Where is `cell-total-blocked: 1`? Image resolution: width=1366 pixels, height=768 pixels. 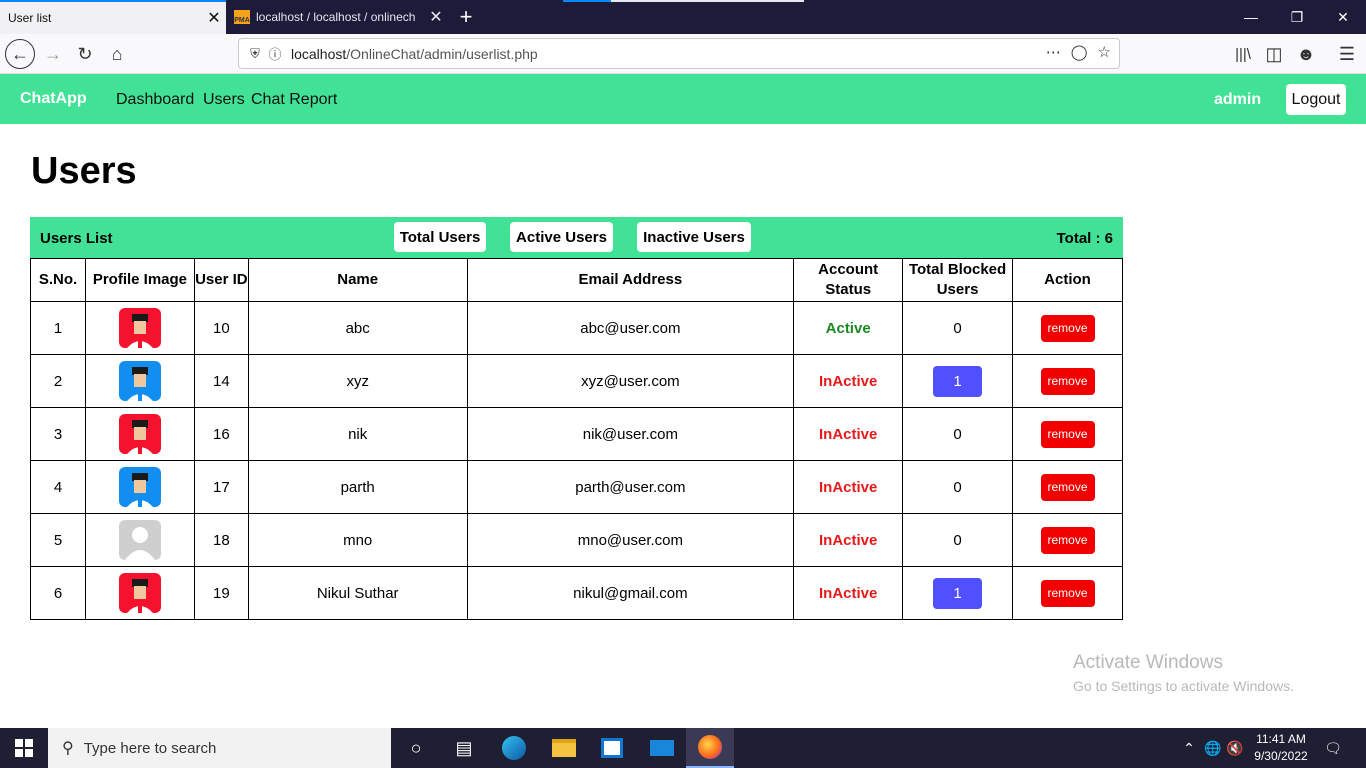
cell-total-blocked: 1 is located at coordinates (958, 593).